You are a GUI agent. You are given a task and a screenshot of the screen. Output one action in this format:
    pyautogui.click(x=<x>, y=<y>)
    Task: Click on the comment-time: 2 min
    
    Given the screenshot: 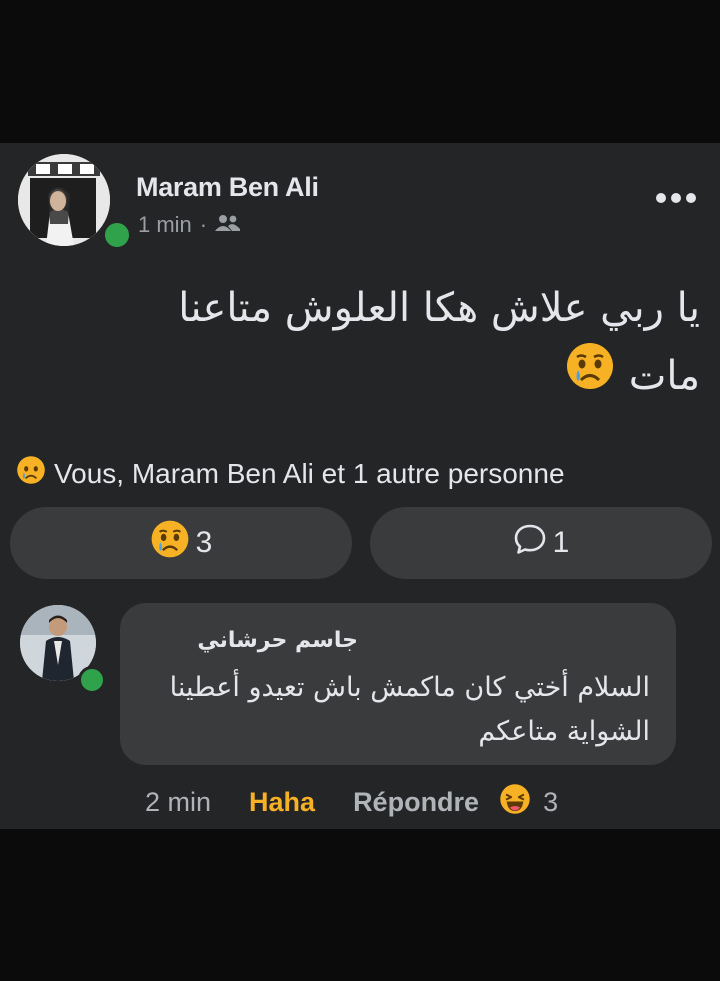 What is the action you would take?
    pyautogui.click(x=178, y=802)
    